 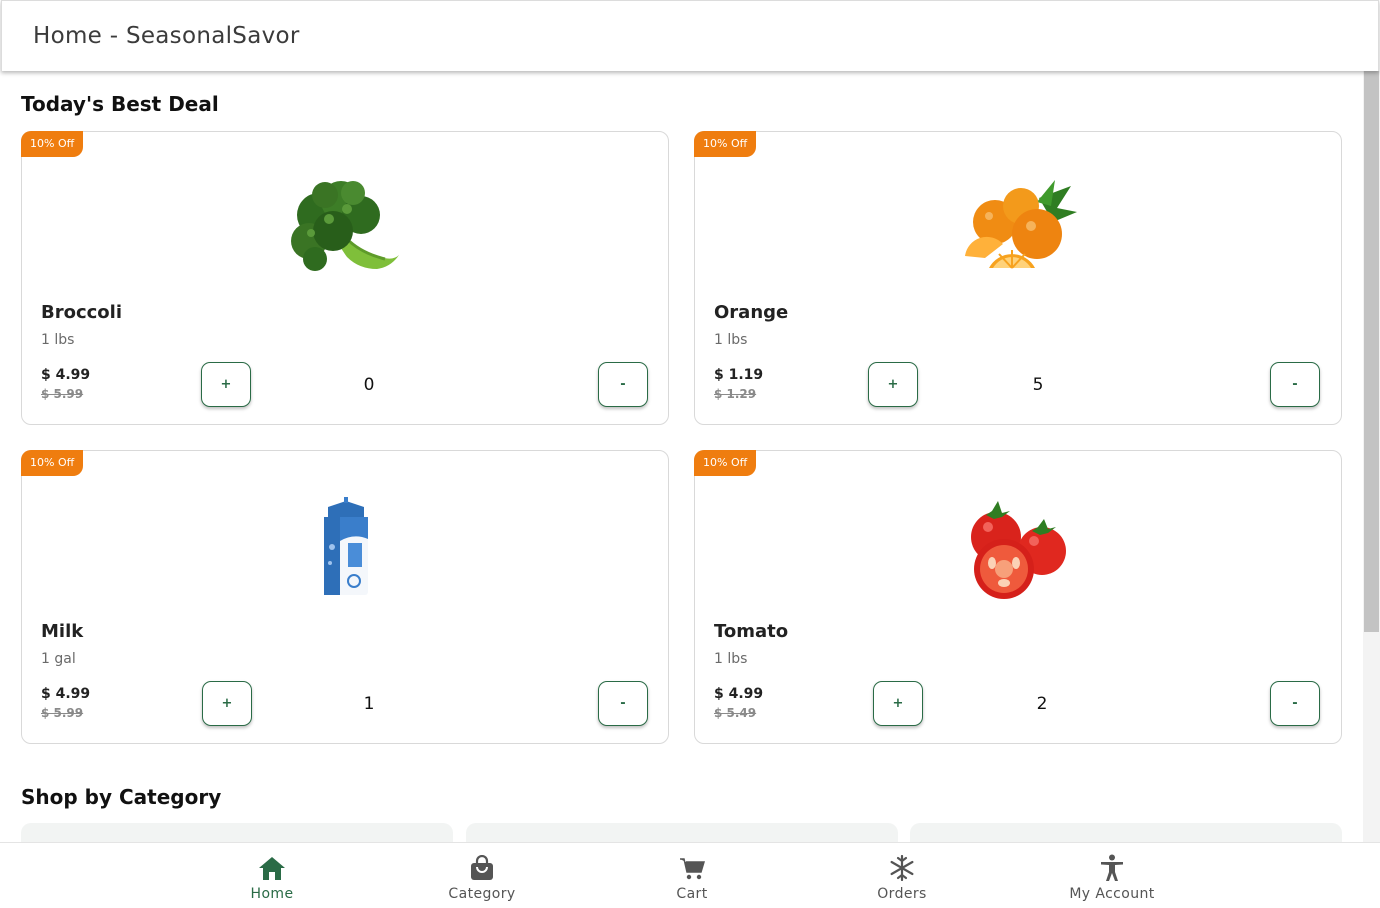 What do you see at coordinates (346, 230) in the screenshot?
I see `broccoli-image` at bounding box center [346, 230].